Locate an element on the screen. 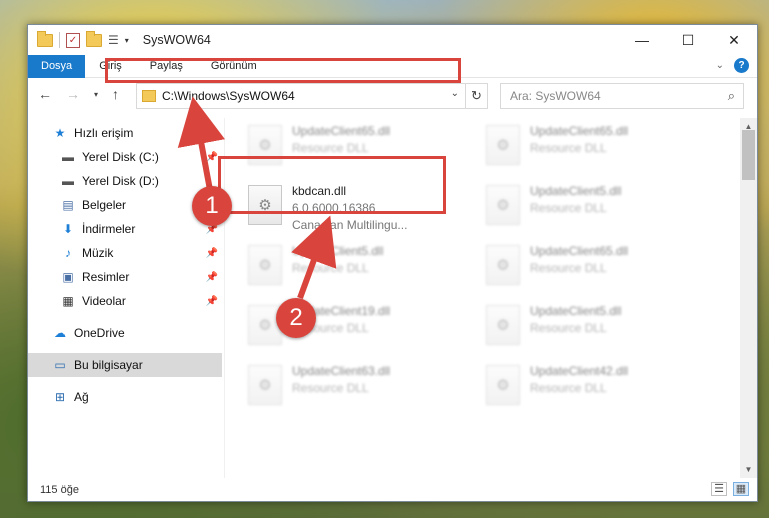 This screenshot has height=518, width=769. drive-icon: ▬ is located at coordinates (68, 157).